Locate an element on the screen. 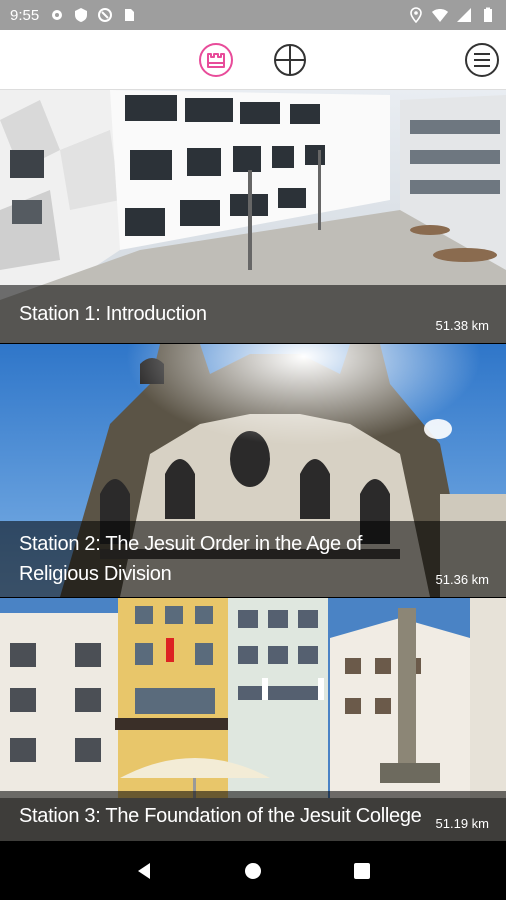 This screenshot has height=900, width=506. home-circle-icon is located at coordinates (252, 870).